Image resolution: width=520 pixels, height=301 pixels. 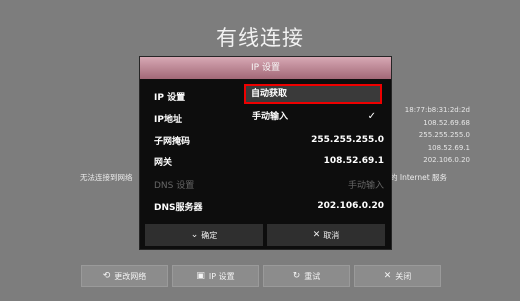 What do you see at coordinates (265, 68) in the screenshot?
I see `dialog-title: IP 设置` at bounding box center [265, 68].